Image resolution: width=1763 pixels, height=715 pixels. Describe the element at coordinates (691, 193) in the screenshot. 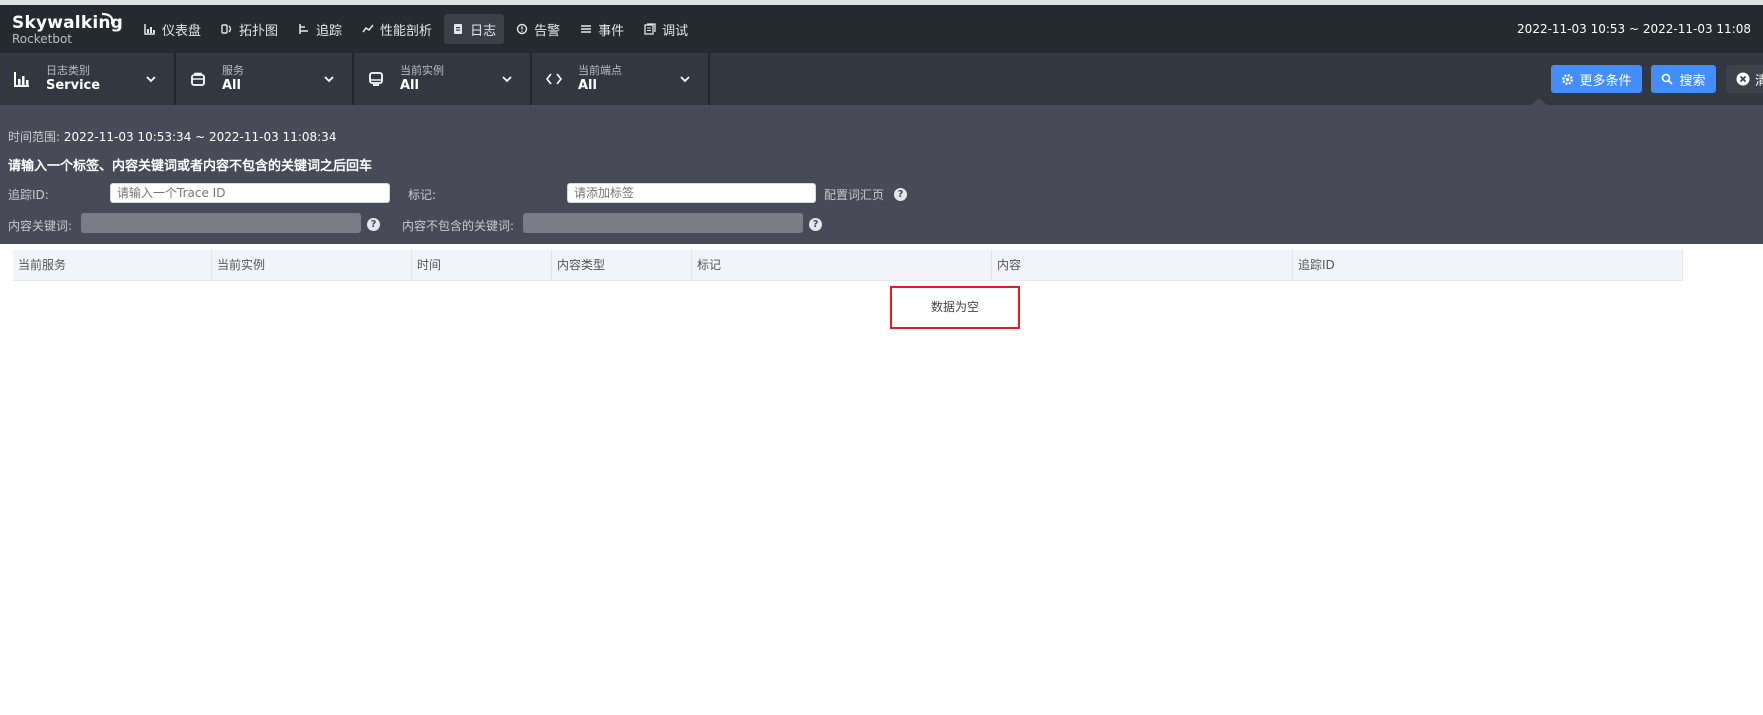

I see `tag-input` at that location.